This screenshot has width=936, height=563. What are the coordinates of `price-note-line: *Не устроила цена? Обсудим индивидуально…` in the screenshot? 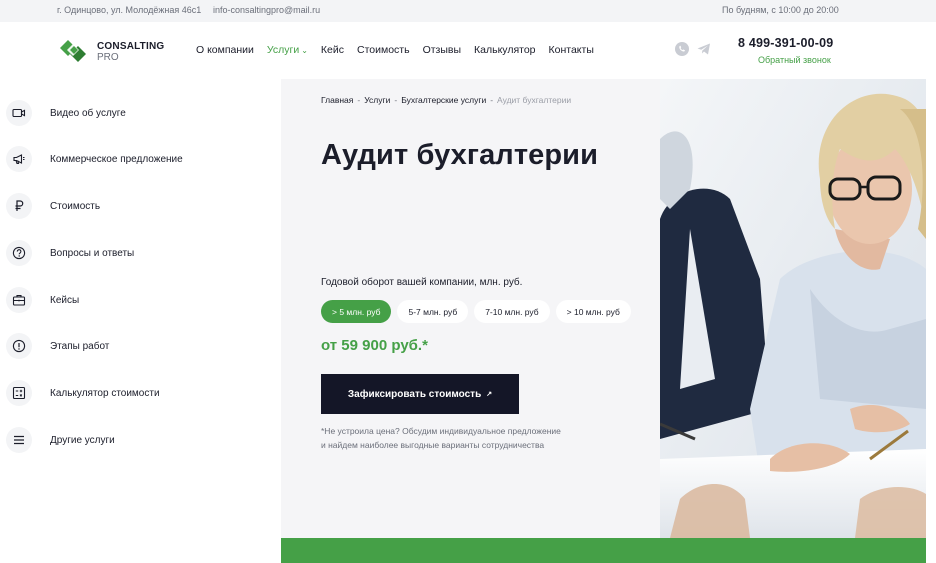 It's located at (441, 431).